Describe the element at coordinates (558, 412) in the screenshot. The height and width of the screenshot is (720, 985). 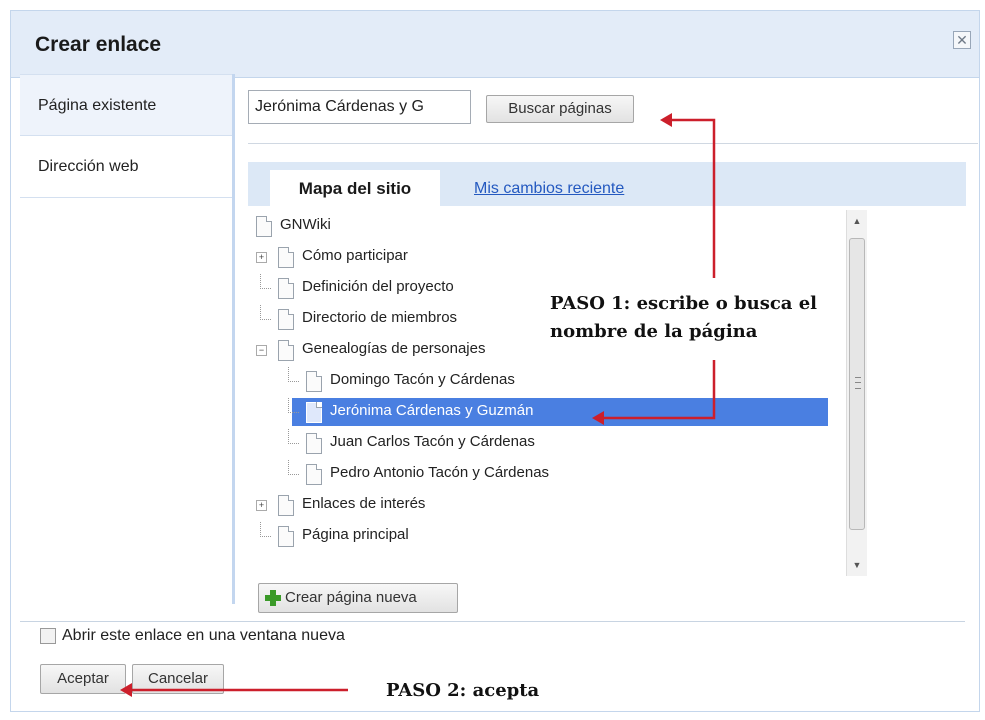
I see `tree-item: Jerónima Cárdenas y Guzmán` at that location.